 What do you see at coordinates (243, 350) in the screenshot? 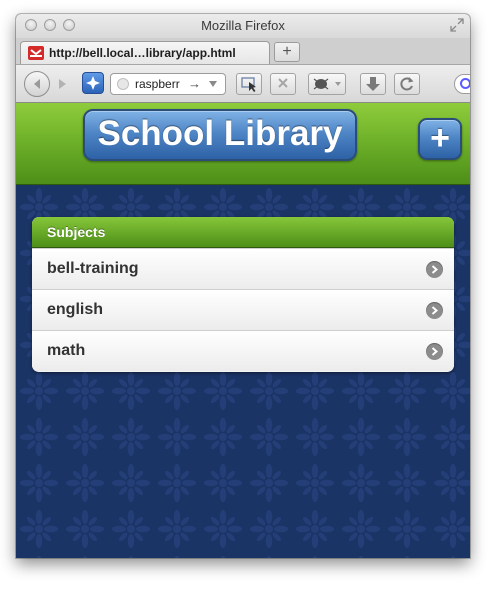
I see `subject-item-math: math` at bounding box center [243, 350].